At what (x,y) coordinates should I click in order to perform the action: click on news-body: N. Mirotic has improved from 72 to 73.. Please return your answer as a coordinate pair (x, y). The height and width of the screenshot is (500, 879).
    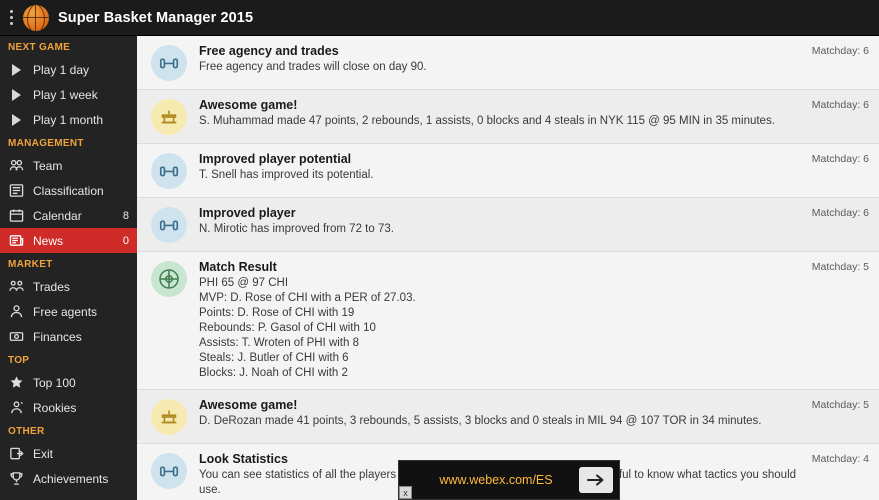
    Looking at the image, I should click on (296, 229).